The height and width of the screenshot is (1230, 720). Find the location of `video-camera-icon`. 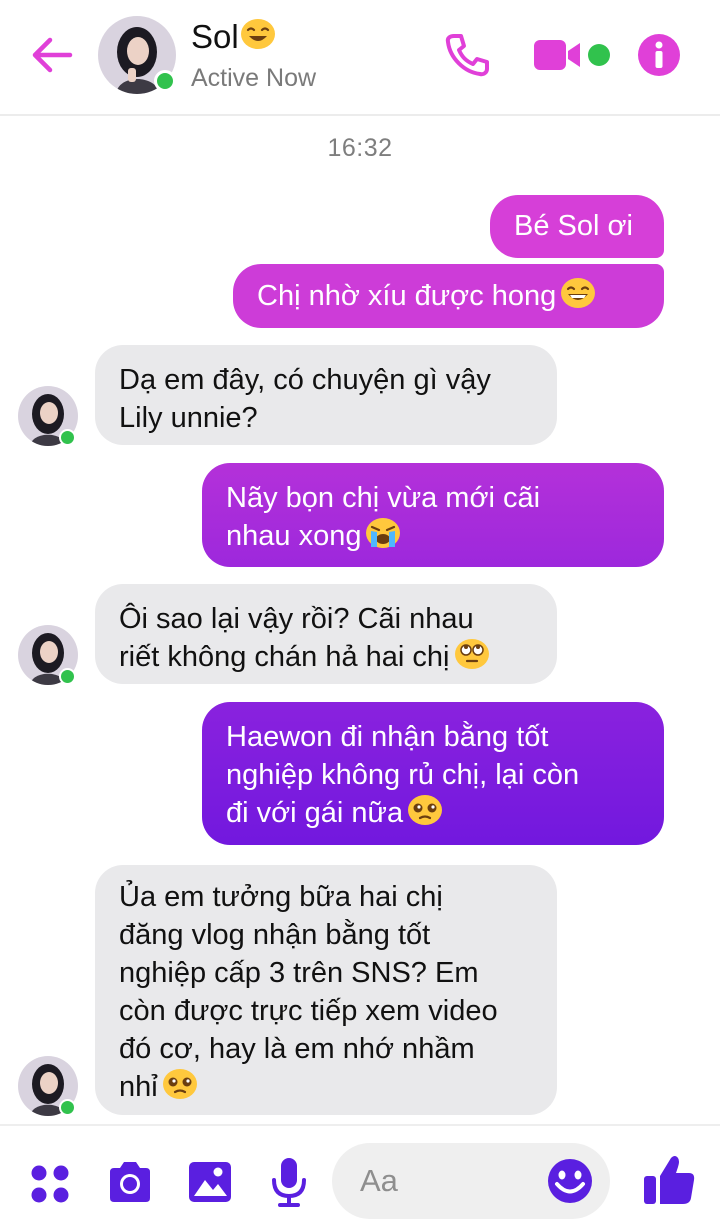

video-camera-icon is located at coordinates (557, 55).